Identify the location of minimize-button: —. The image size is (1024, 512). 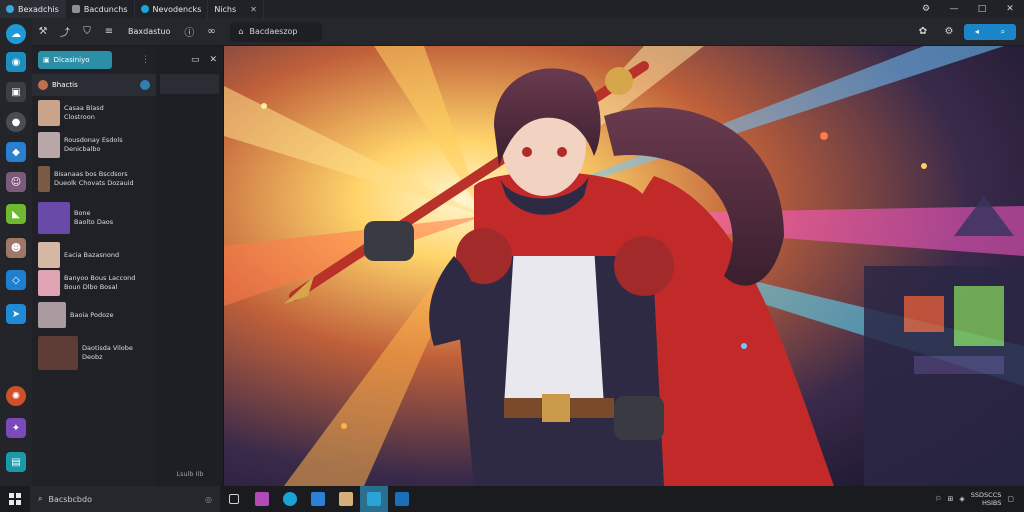
(954, 9).